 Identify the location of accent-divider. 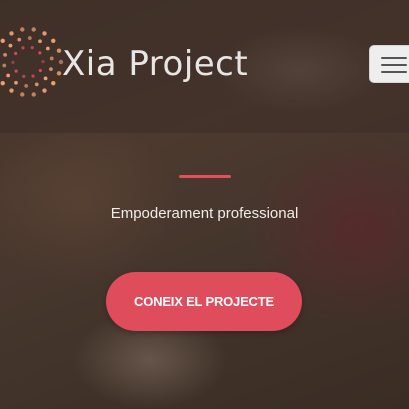
(205, 176).